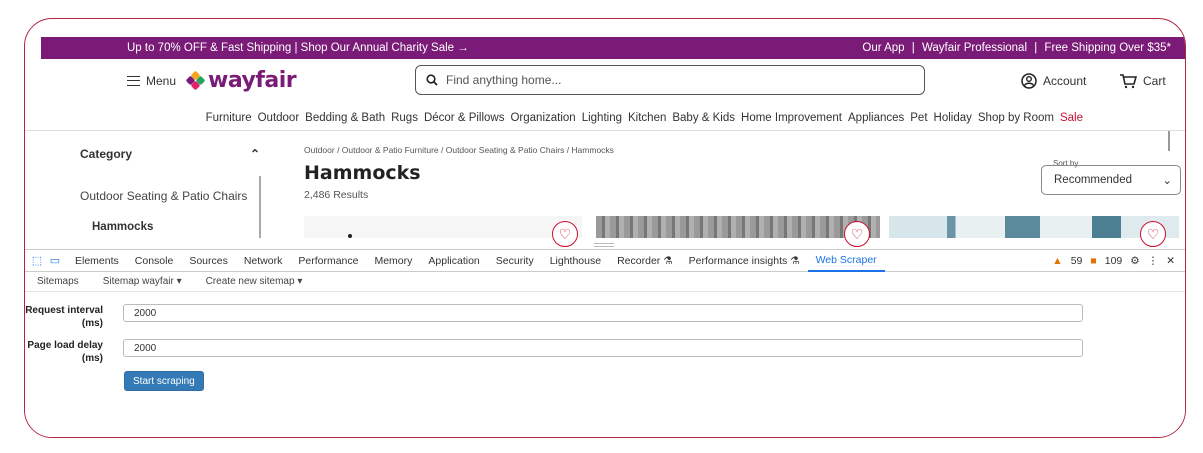 This screenshot has height=453, width=1203. Describe the element at coordinates (453, 261) in the screenshot. I see `tab-application: Application` at that location.